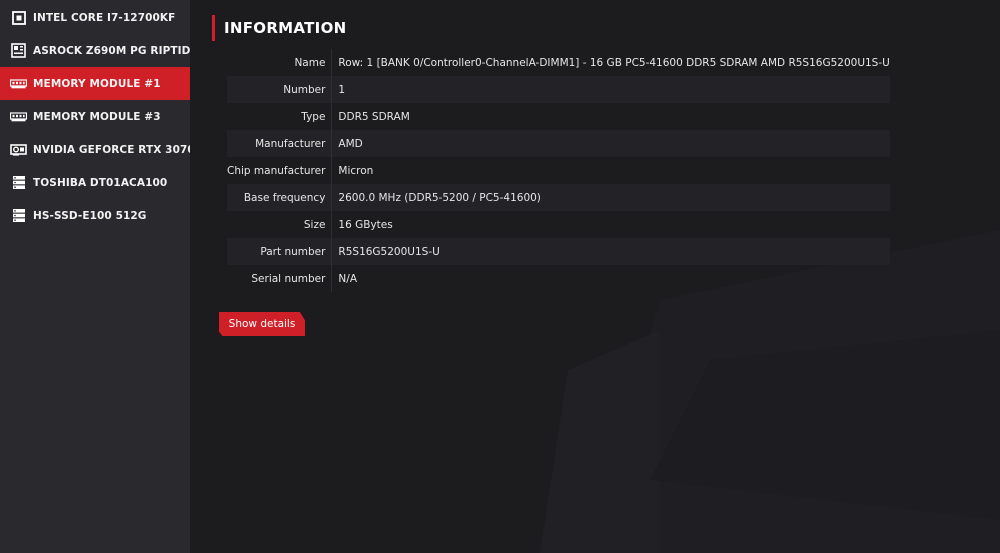 The width and height of the screenshot is (1000, 553). I want to click on show-details-button: Show details, so click(262, 324).